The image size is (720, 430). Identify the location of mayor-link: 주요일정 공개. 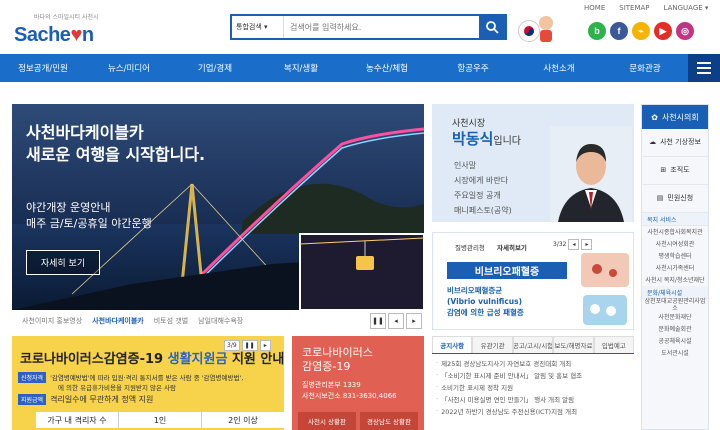
(483, 195).